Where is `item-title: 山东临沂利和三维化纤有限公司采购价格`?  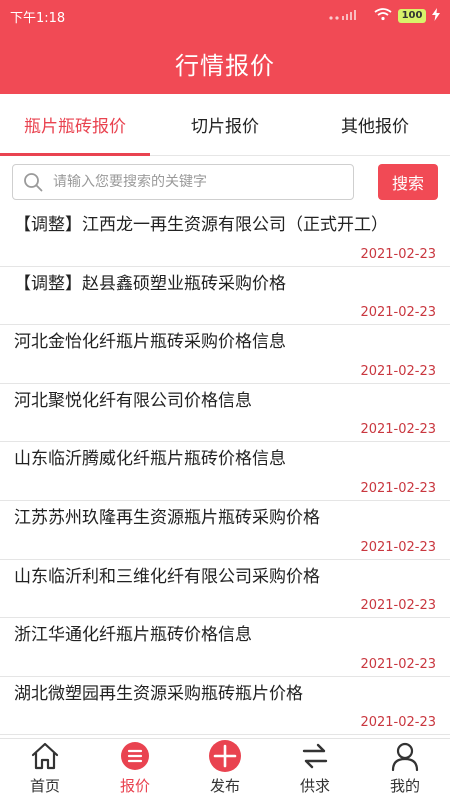 item-title: 山东临沂利和三维化纤有限公司采购价格 is located at coordinates (167, 576).